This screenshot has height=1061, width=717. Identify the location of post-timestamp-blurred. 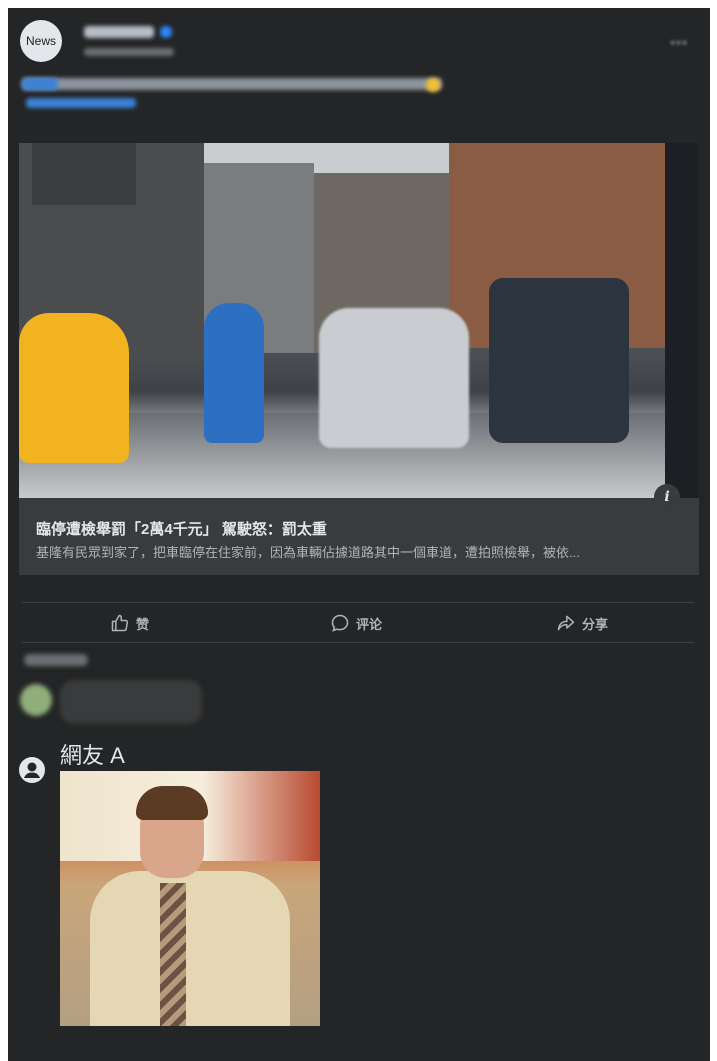
(129, 52).